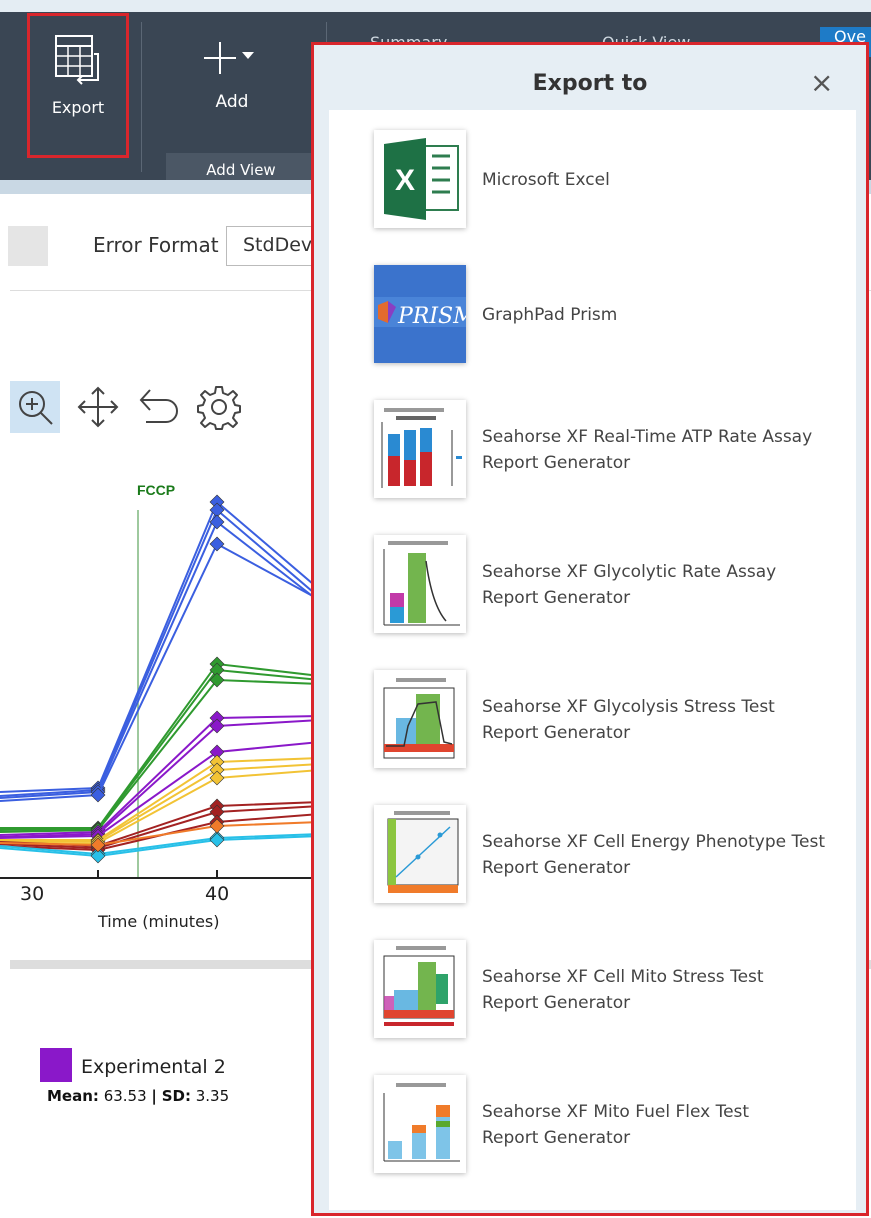 This screenshot has width=871, height=1218. What do you see at coordinates (156, 490) in the screenshot?
I see `fccp-label: FCCP` at bounding box center [156, 490].